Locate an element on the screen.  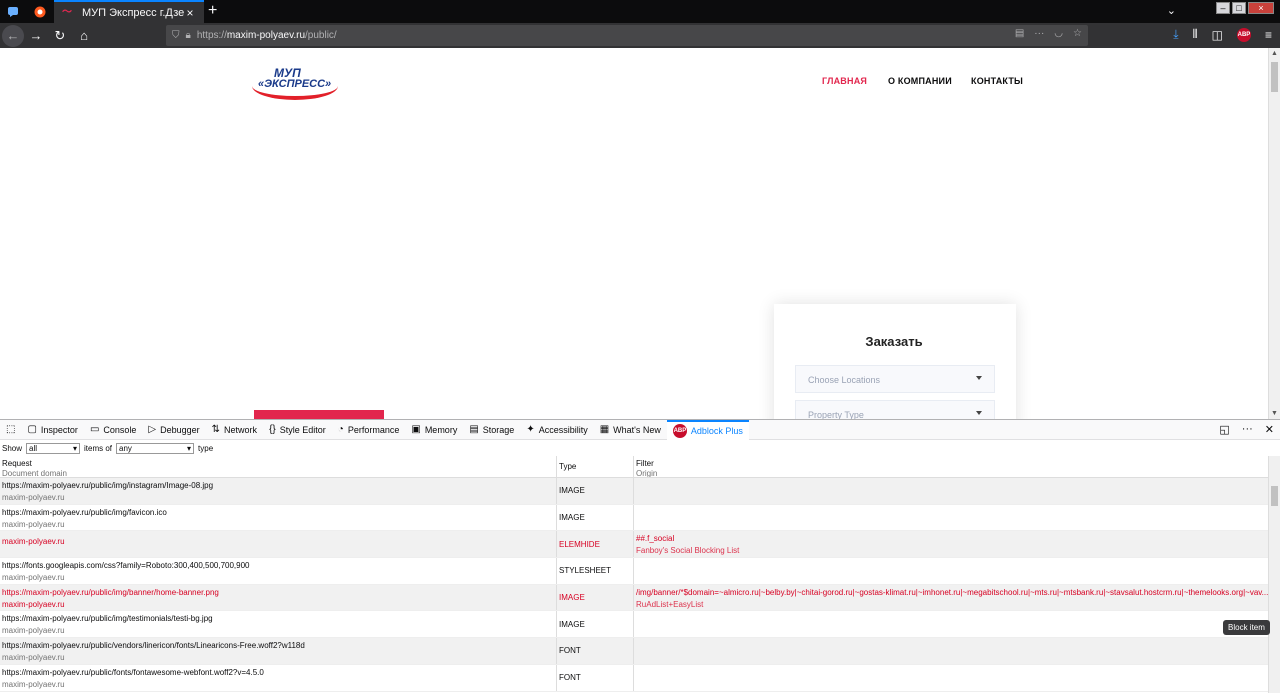
braces-icon: {} is located at coordinates (272, 429).